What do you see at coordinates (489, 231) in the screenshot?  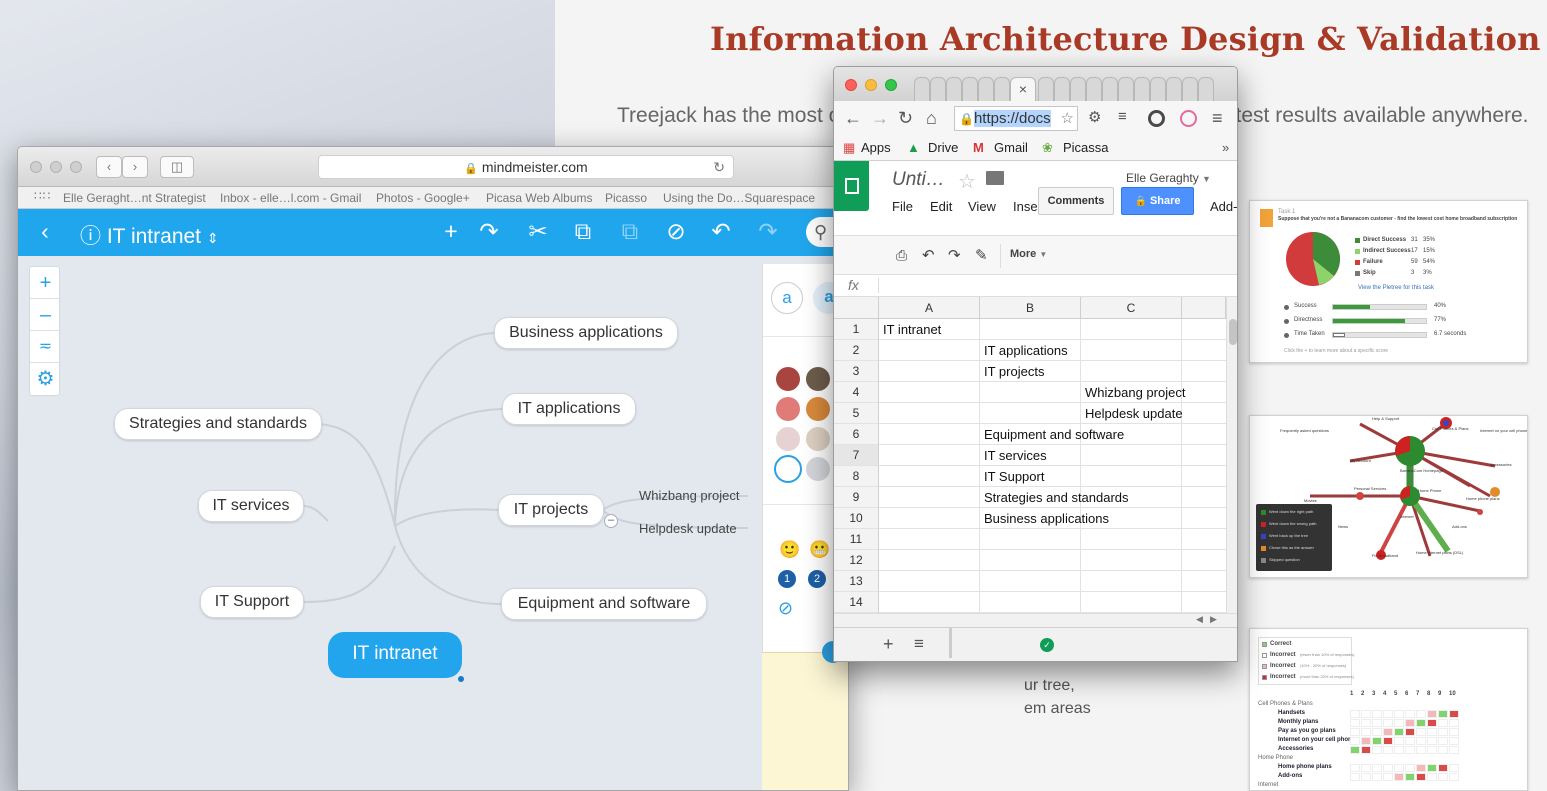 I see `connect-icon: ↷` at bounding box center [489, 231].